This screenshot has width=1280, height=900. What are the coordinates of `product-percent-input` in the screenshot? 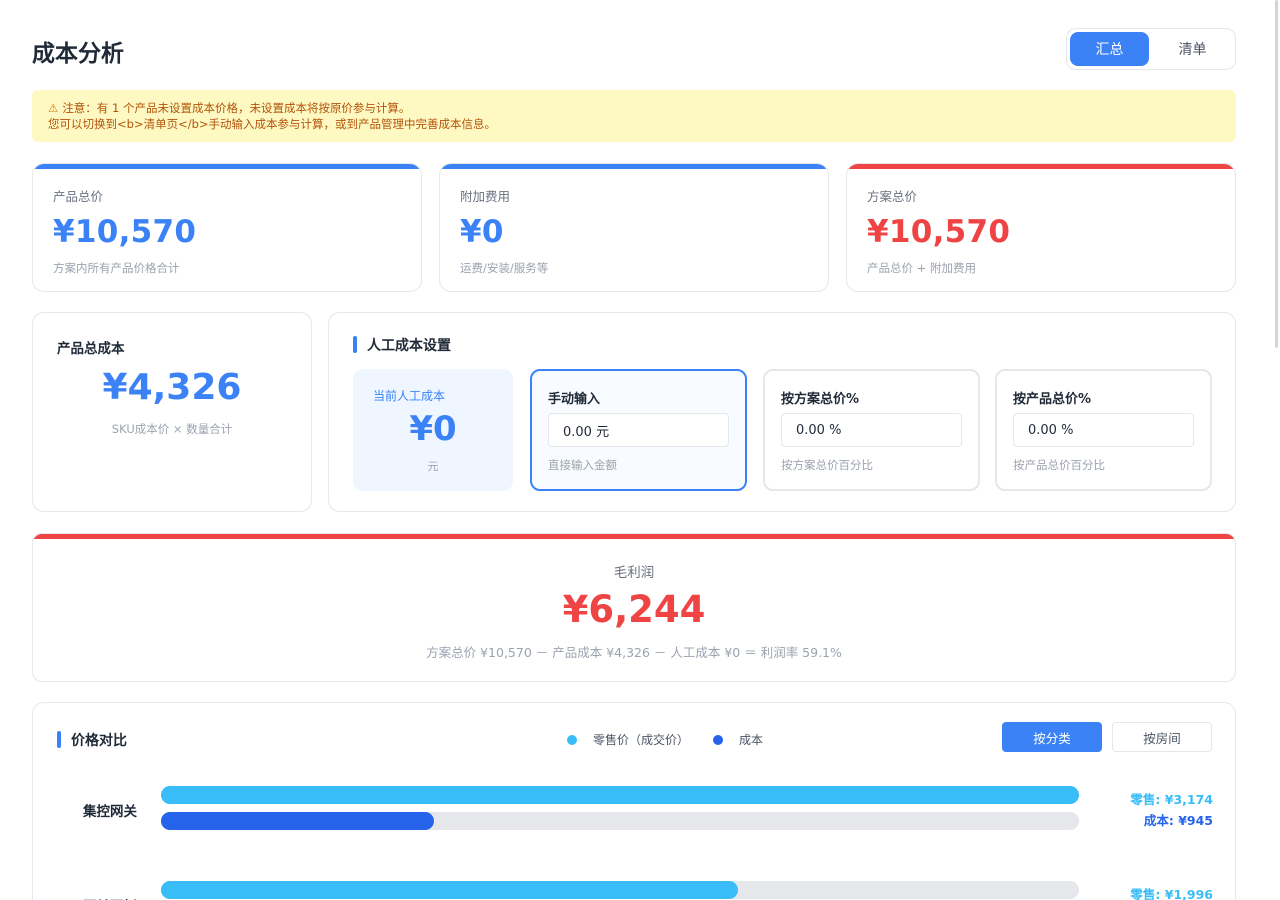 It's located at (1103, 430).